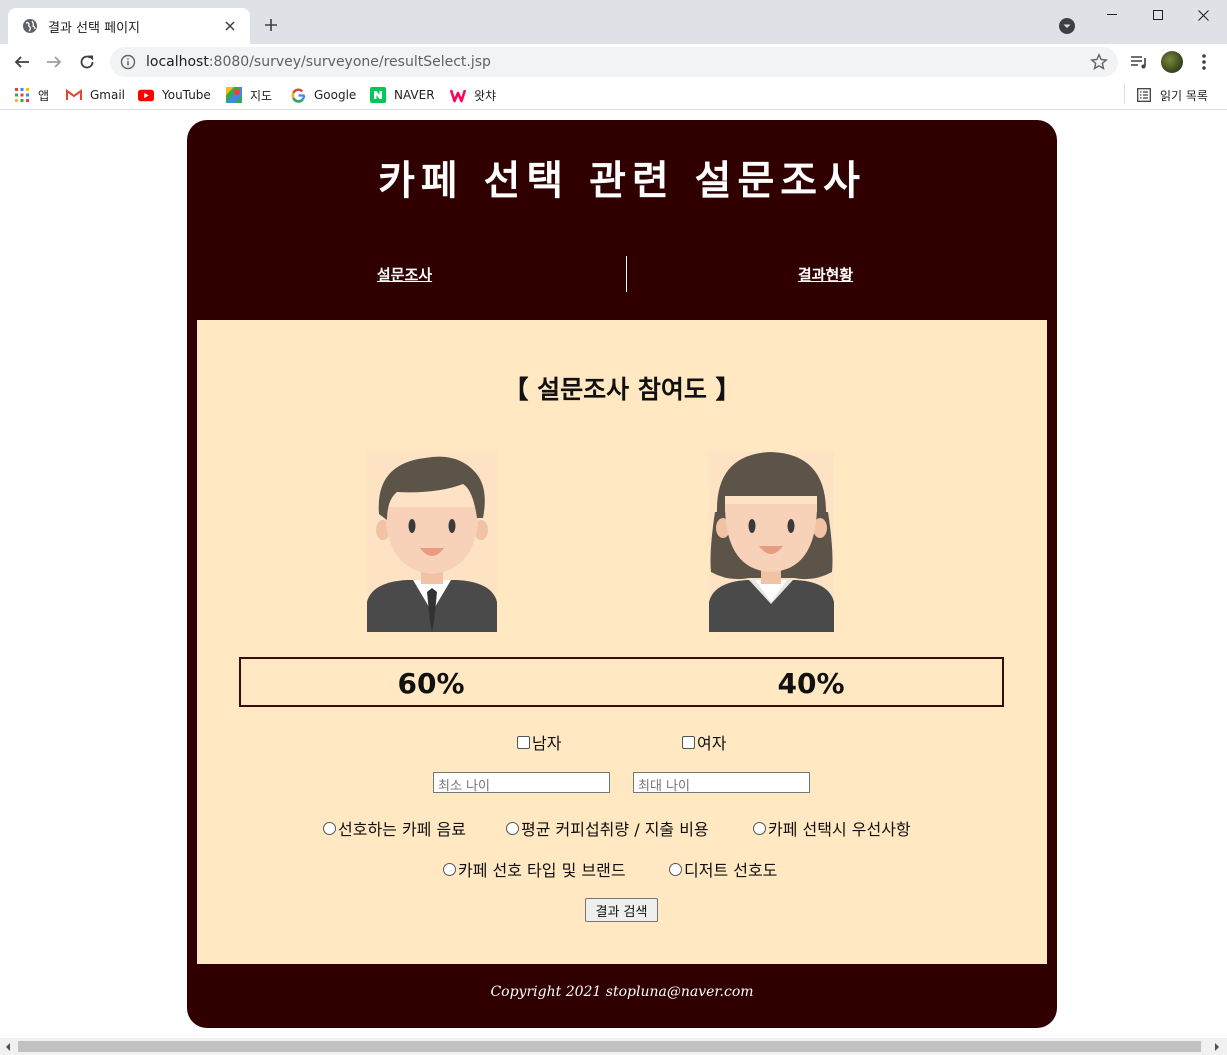 The width and height of the screenshot is (1227, 1055). I want to click on google-icon, so click(298, 95).